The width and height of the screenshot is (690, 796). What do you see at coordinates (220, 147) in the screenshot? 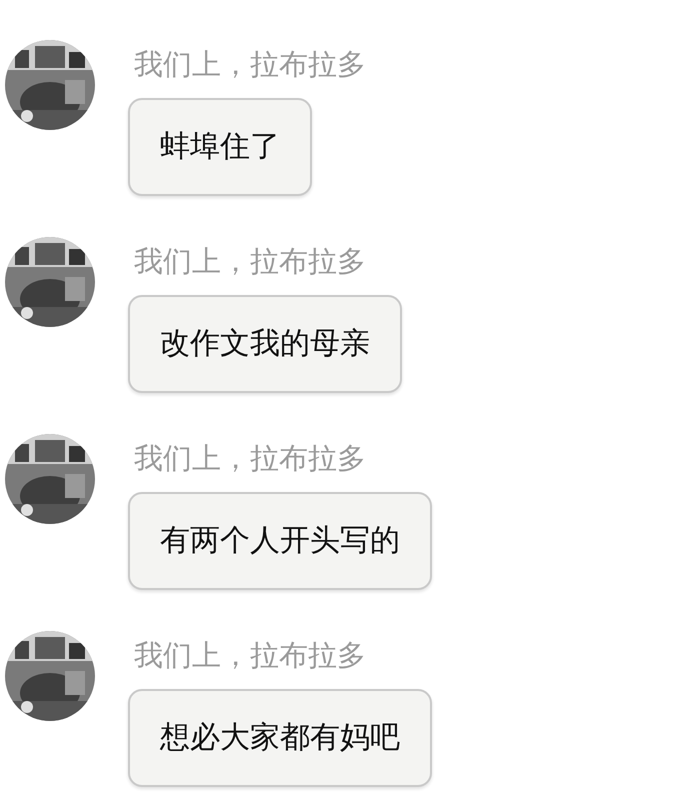
I see `message-bubble: 蚌埠住了` at bounding box center [220, 147].